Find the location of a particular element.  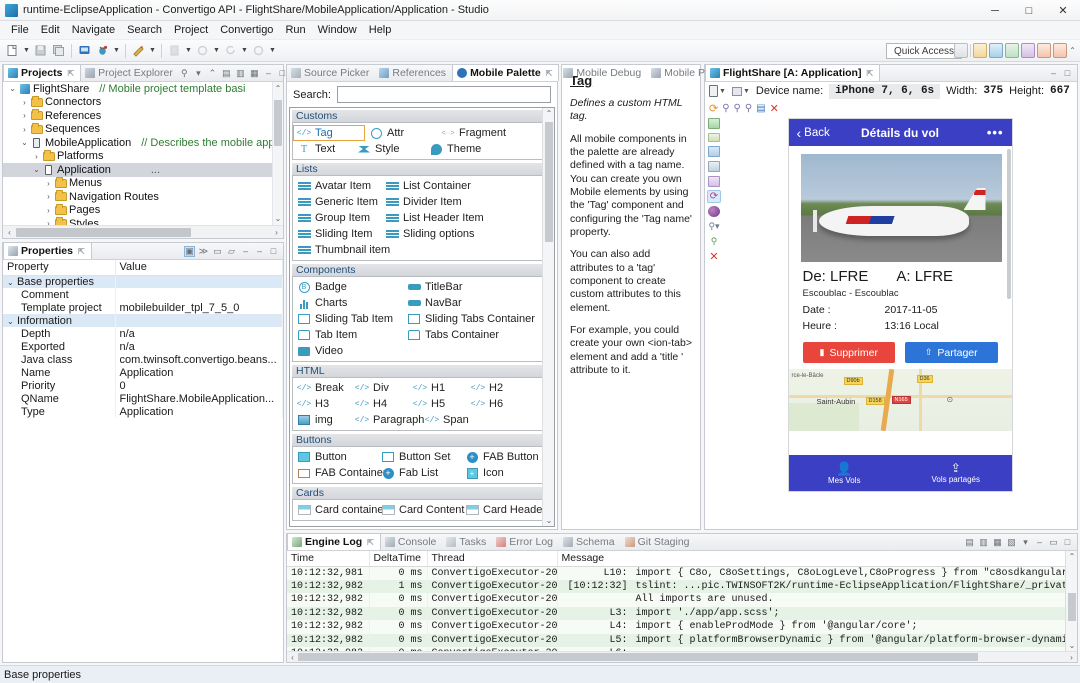

quick-access-field: Quick Access is located at coordinates (924, 51).